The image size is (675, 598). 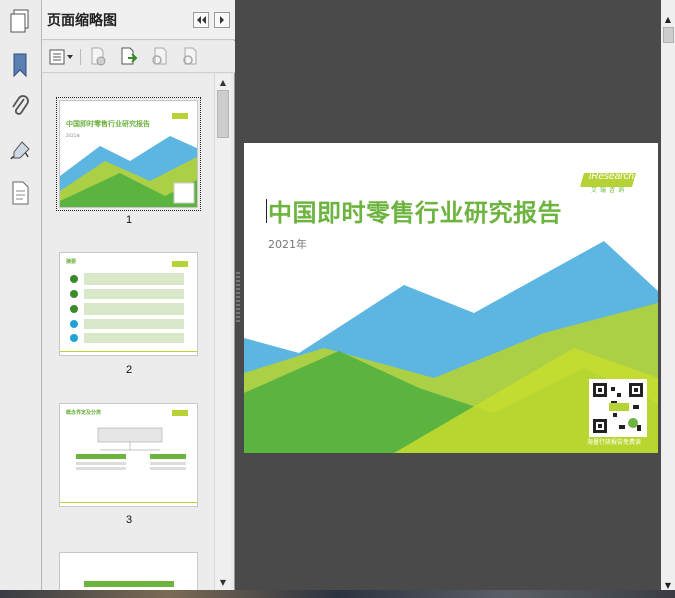 I want to click on delete-page-icon, so click(x=98, y=57).